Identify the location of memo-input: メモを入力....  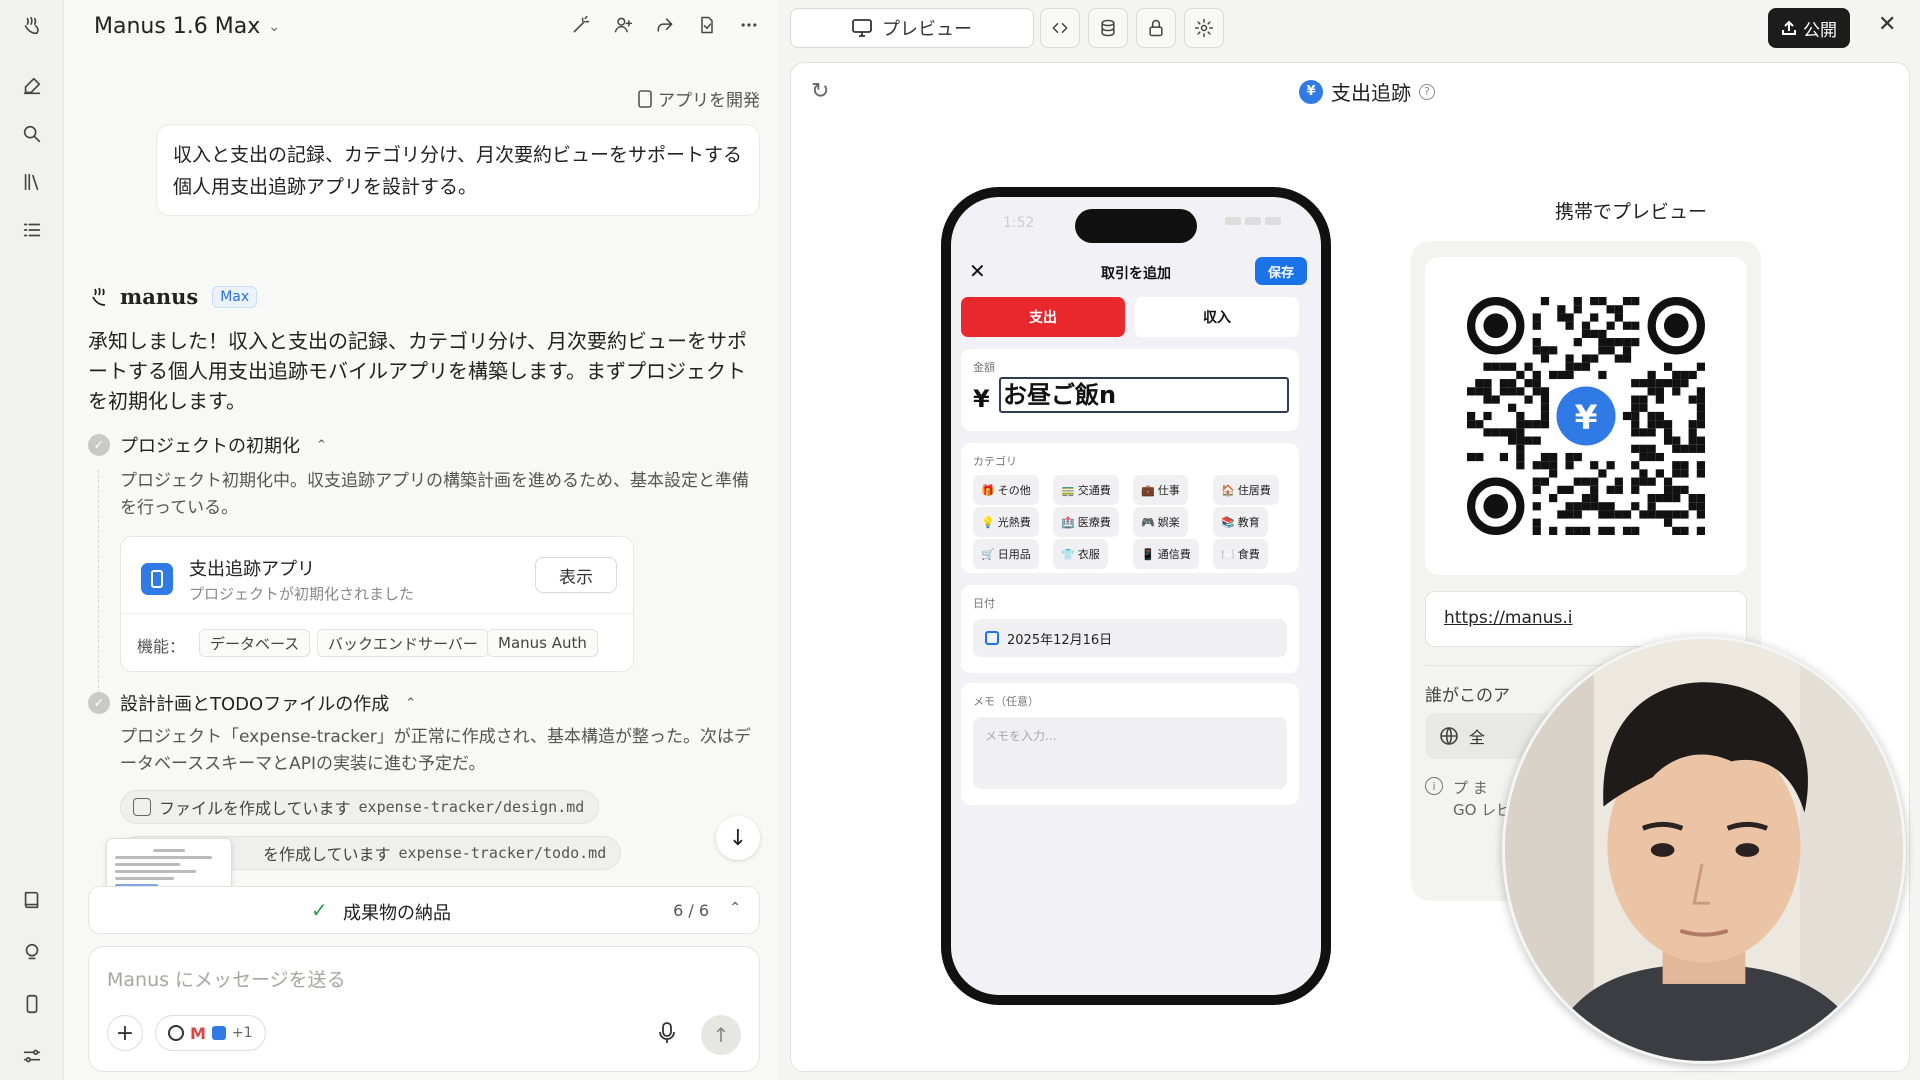
(1130, 753).